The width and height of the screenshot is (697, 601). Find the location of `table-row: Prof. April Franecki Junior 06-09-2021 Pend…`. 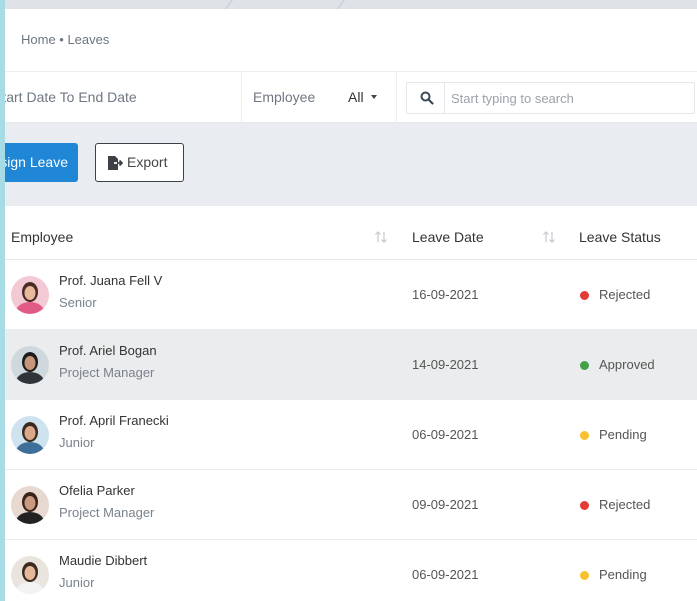

table-row: Prof. April Franecki Junior 06-09-2021 Pend… is located at coordinates (348, 435).